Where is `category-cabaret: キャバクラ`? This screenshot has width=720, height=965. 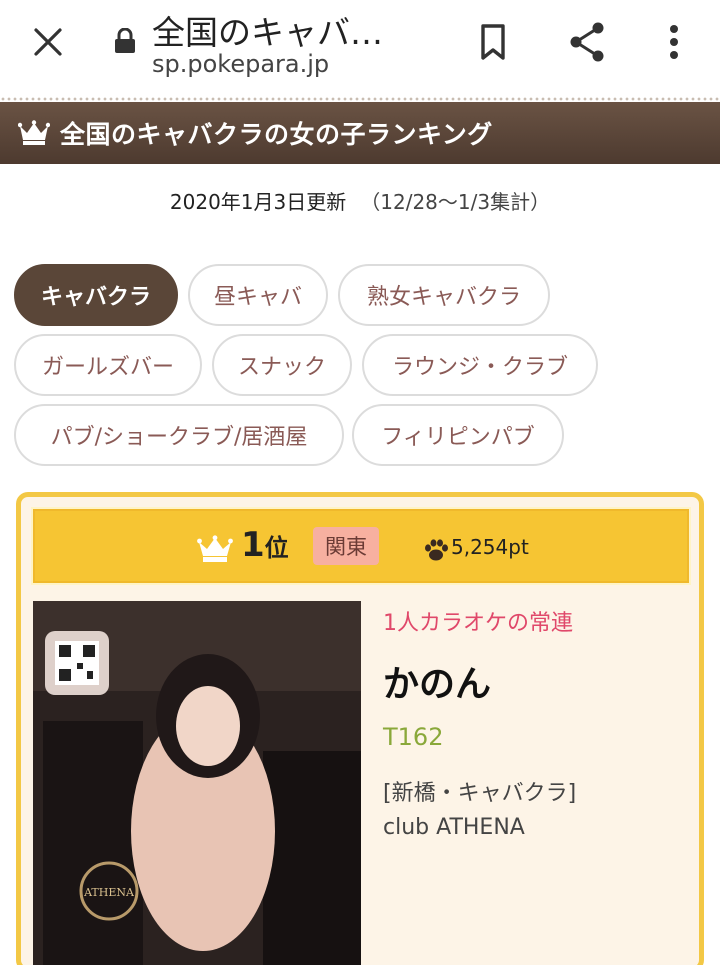
category-cabaret: キャバクラ is located at coordinates (96, 295).